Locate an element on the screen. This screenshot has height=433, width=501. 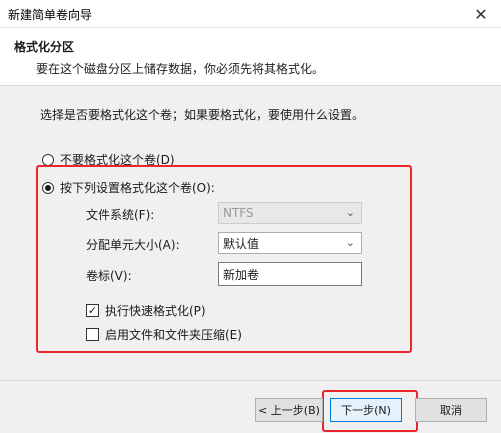
title-bar: 新建简单卷向导 ✕ is located at coordinates (250, 14).